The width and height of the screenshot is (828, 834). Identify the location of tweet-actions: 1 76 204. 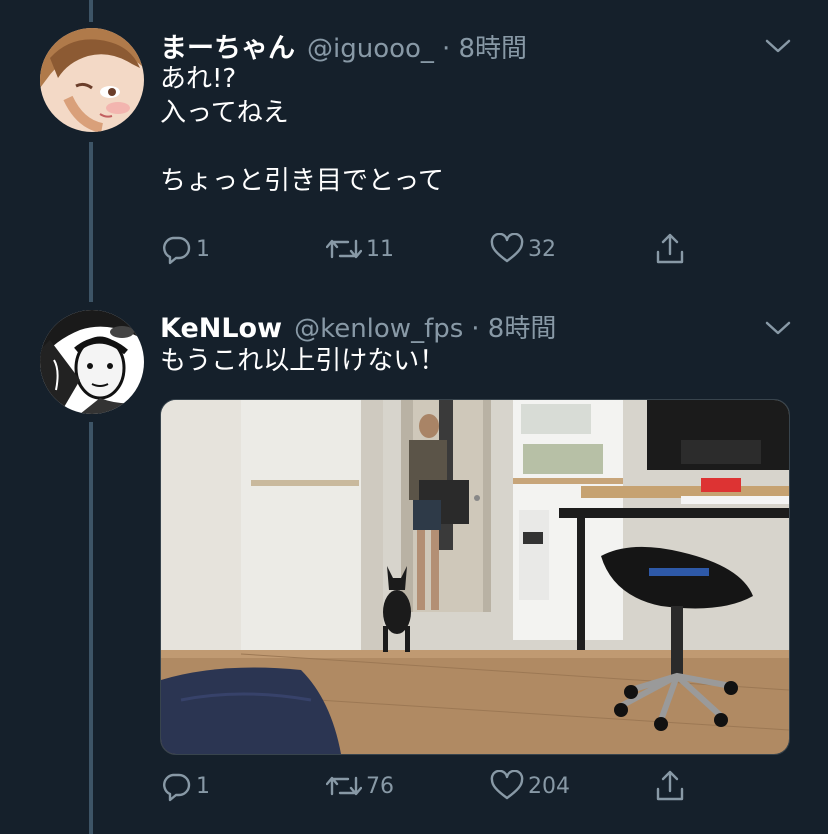
(430, 786).